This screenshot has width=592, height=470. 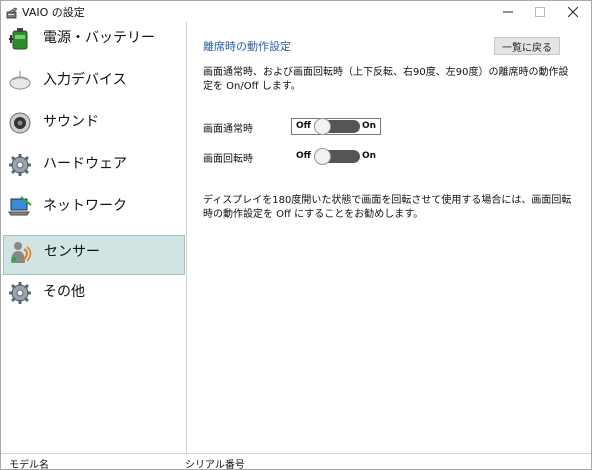 I want to click on sidebar-item-label: センサー, so click(x=72, y=252).